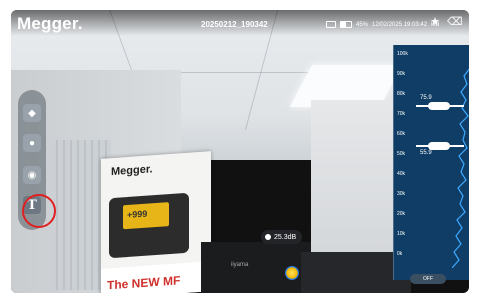 The image size is (477, 293). Describe the element at coordinates (401, 234) in the screenshot. I see `spectrum-axis-label: 10k` at that location.